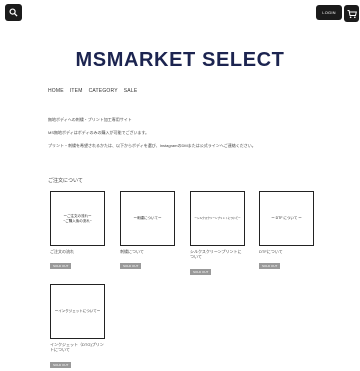 This screenshot has width=360, height=371. I want to click on intro-line-1: 無地ボディへの刺繍・プリント加工専用サイト, so click(90, 119).